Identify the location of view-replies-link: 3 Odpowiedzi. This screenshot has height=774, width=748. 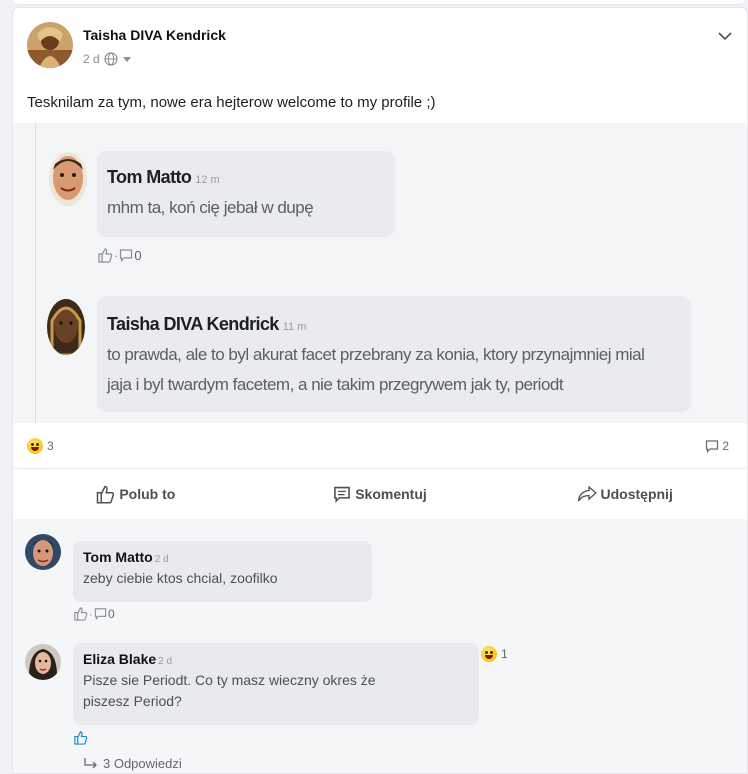
(132, 763).